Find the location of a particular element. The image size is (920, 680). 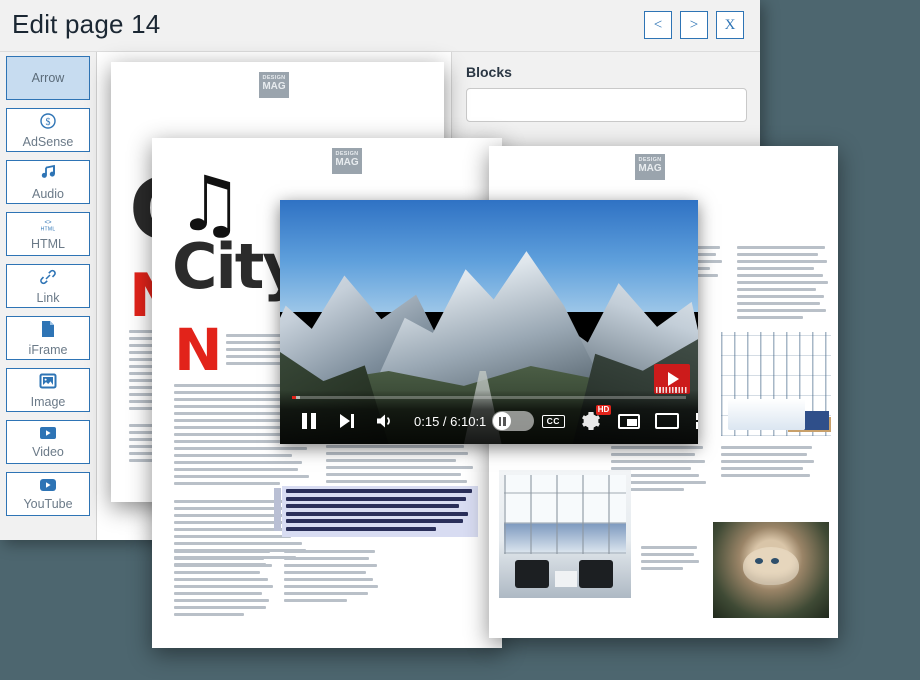

dollar-icon: $ is located at coordinates (48, 123).